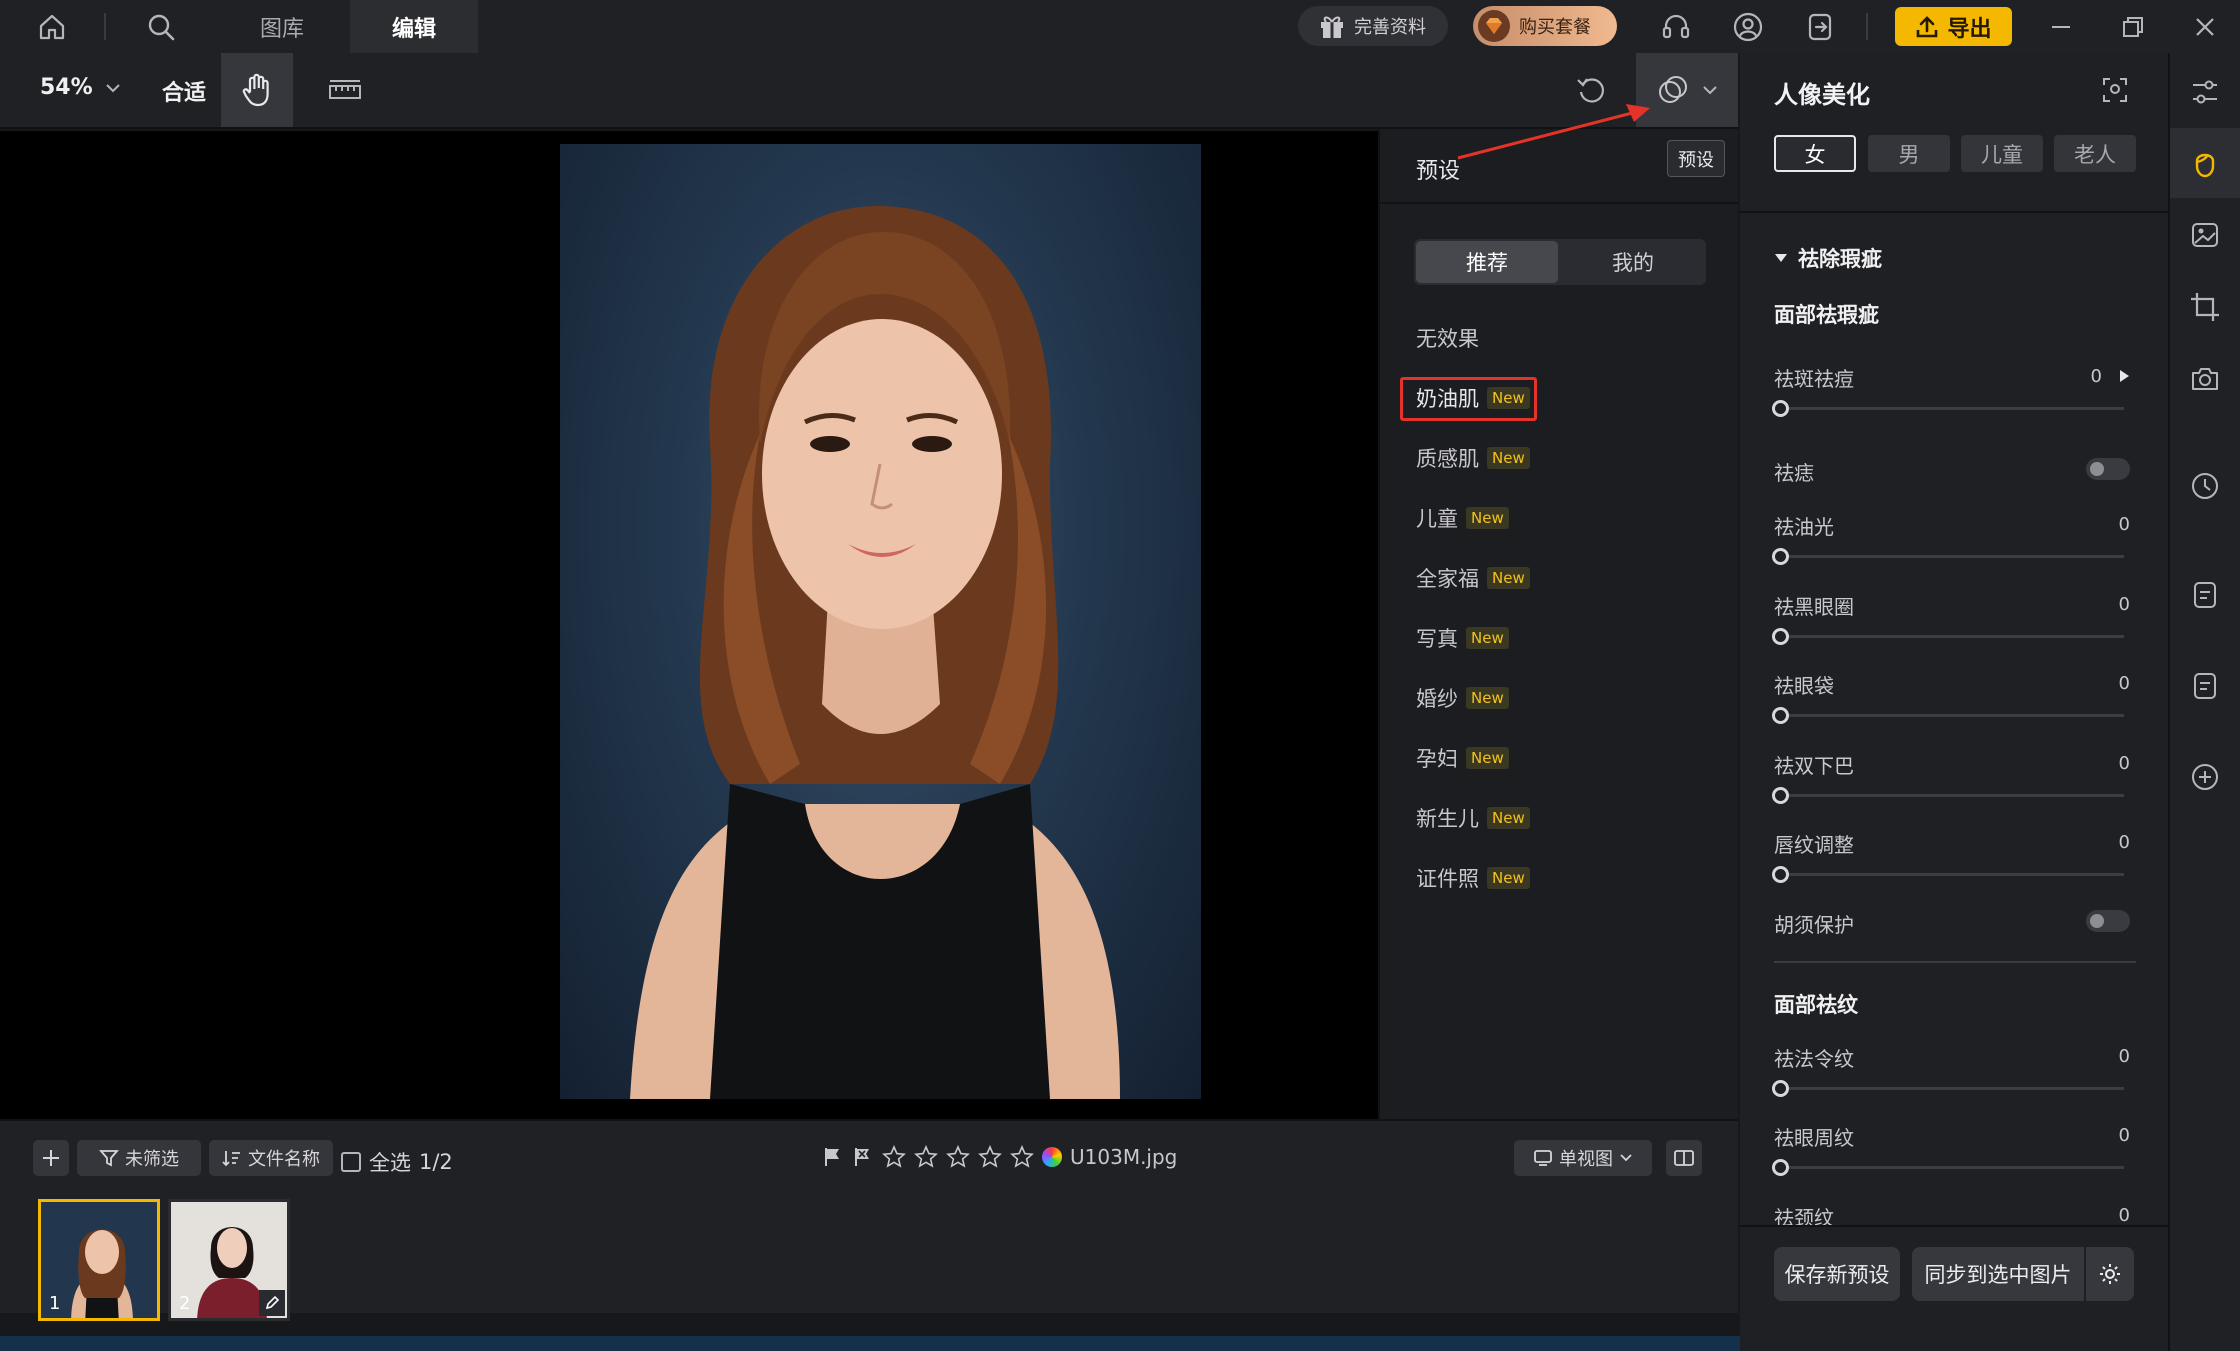  What do you see at coordinates (2205, 686) in the screenshot?
I see `document-icon` at bounding box center [2205, 686].